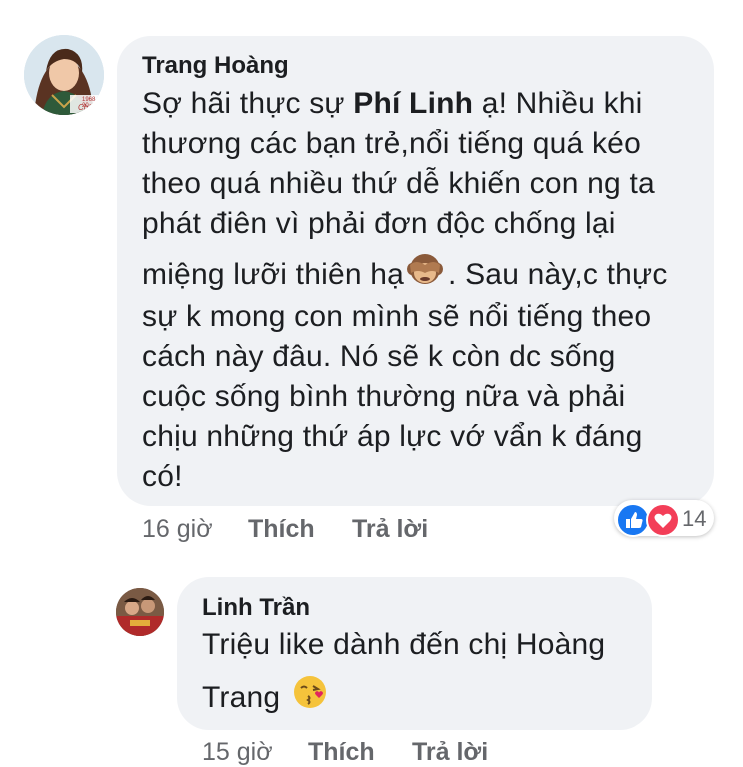 The image size is (743, 767). What do you see at coordinates (379, 356) in the screenshot?
I see `comment-text-line: cách này đâu. Nó sẽ k còn dc sống` at bounding box center [379, 356].